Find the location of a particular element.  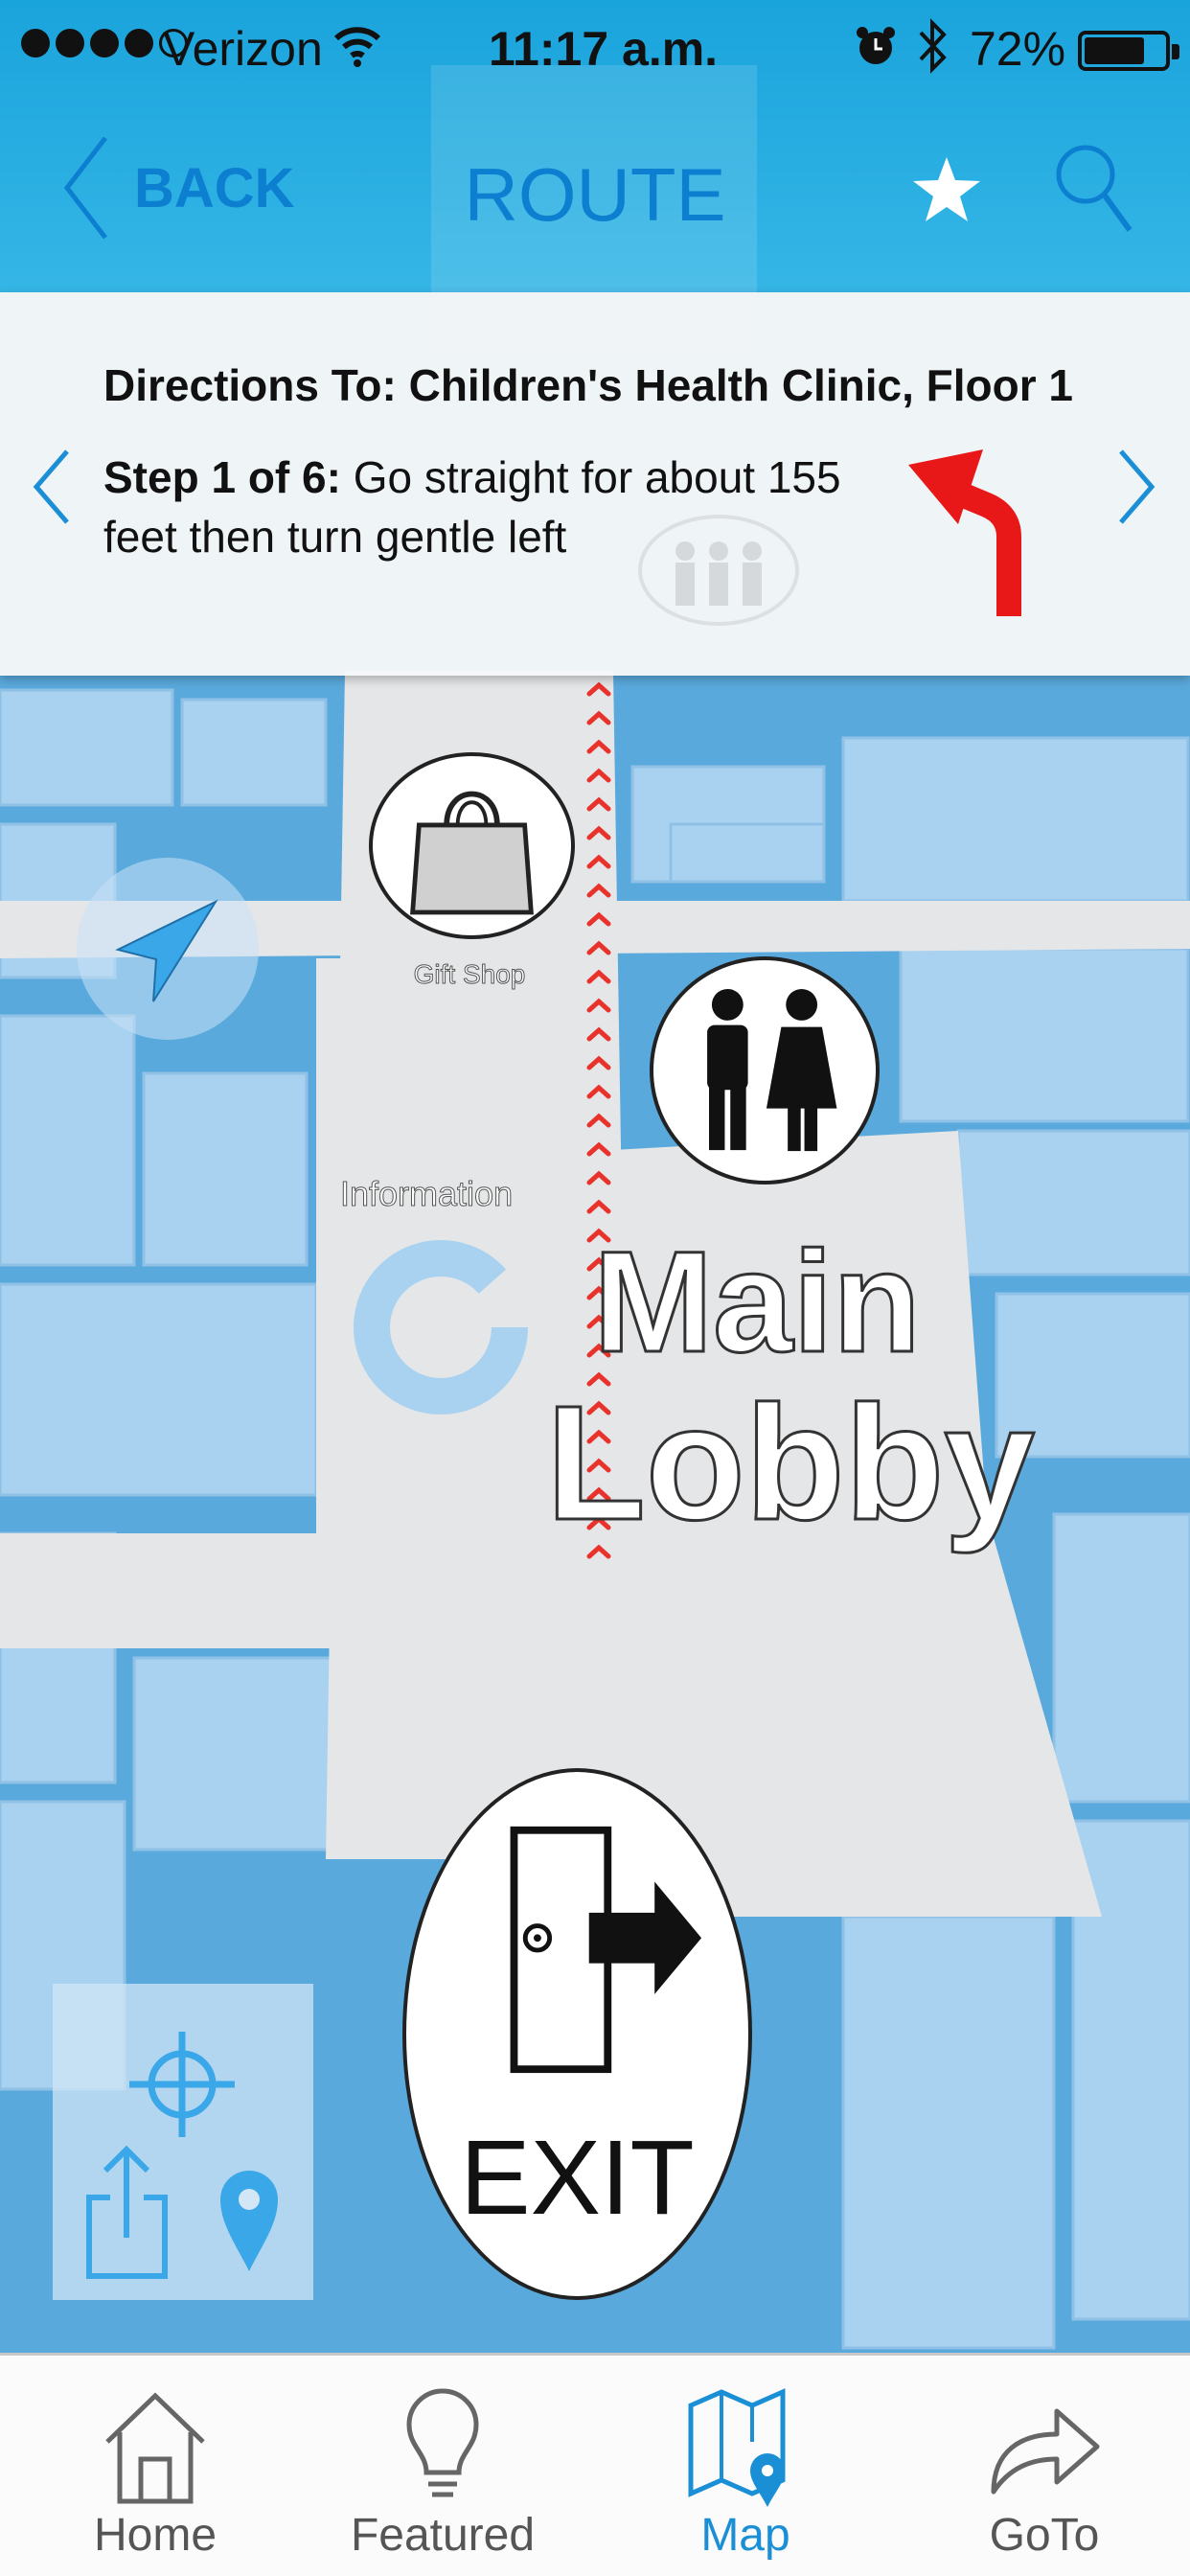

star-icon is located at coordinates (947, 189).